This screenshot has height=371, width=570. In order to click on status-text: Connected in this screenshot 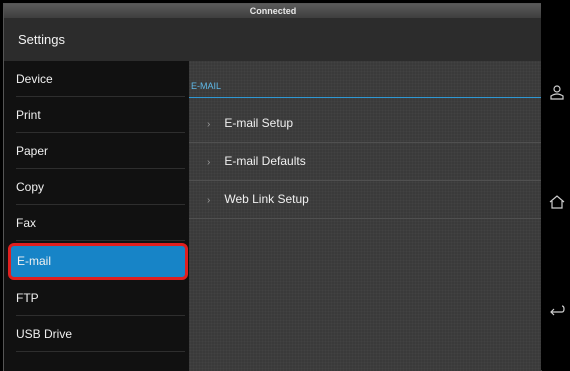, I will do `click(273, 11)`.